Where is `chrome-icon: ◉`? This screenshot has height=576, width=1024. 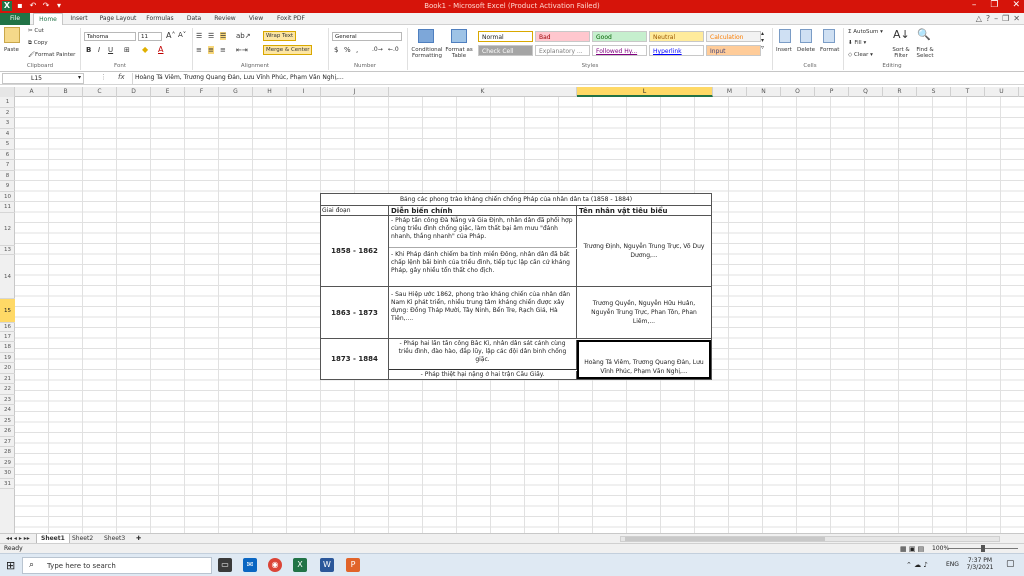 chrome-icon: ◉ is located at coordinates (275, 565).